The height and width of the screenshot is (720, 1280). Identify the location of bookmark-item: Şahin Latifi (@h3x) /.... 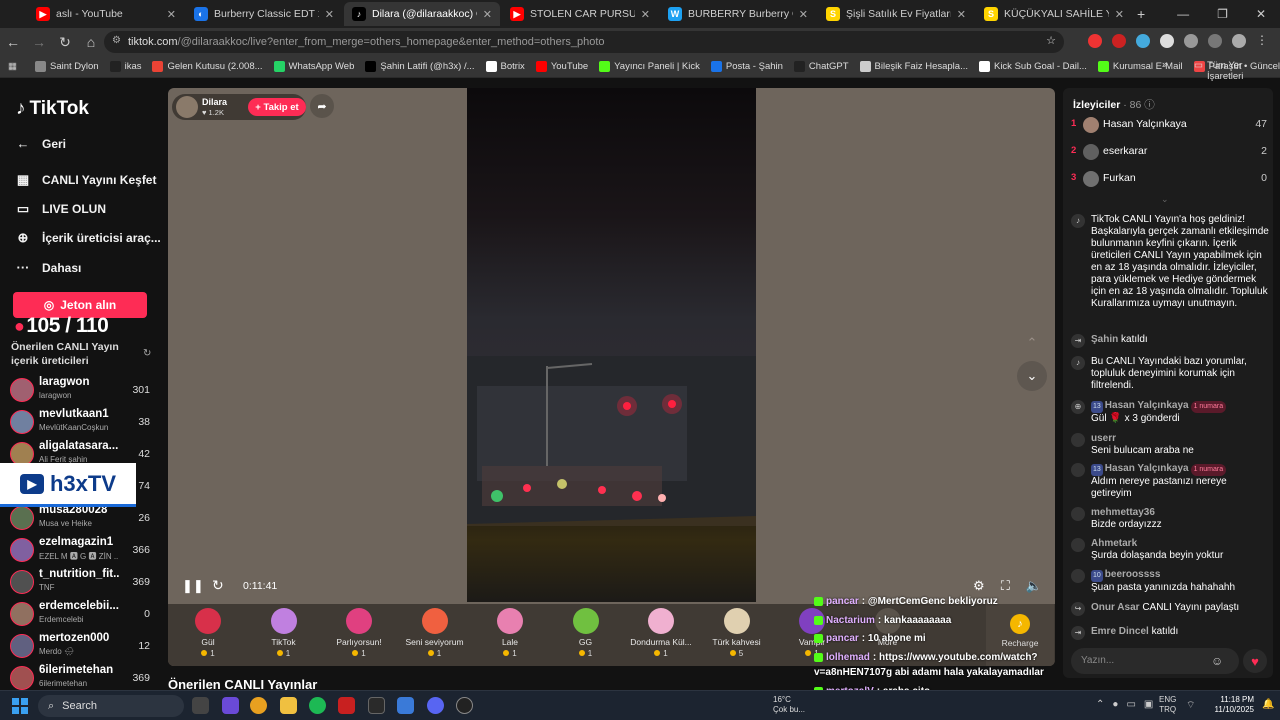
(420, 66).